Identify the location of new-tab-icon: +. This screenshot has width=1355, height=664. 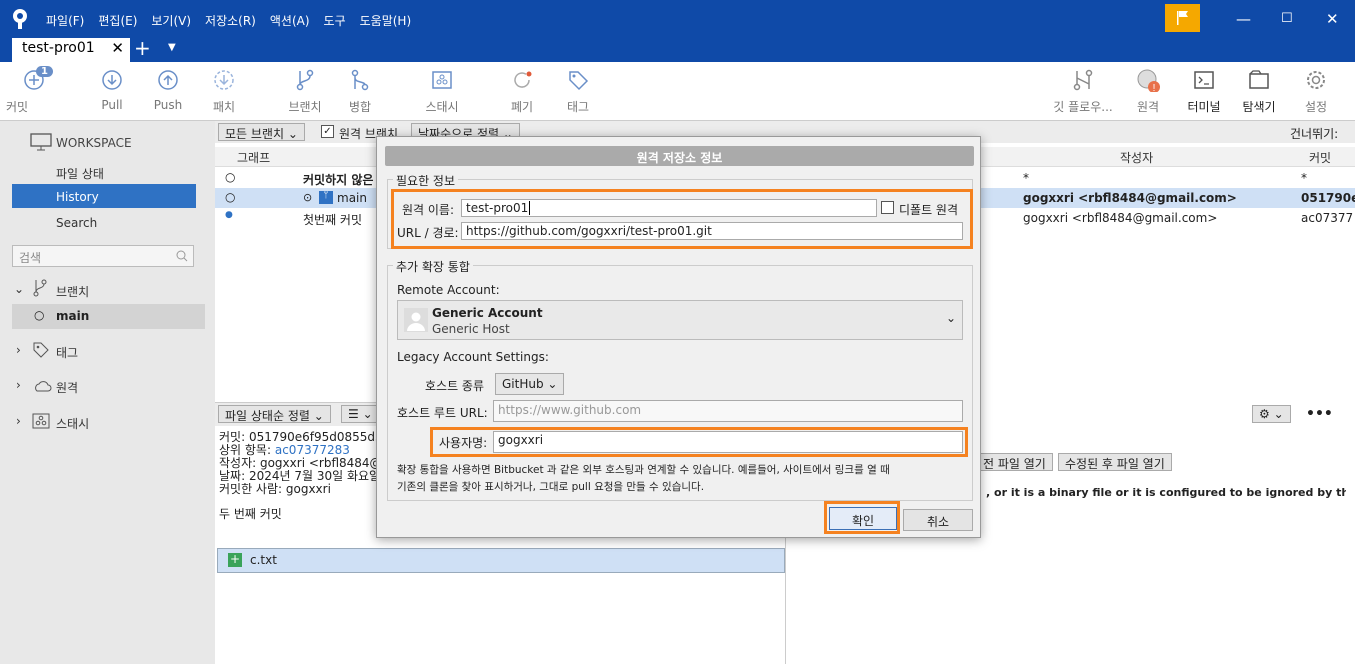
(142, 48).